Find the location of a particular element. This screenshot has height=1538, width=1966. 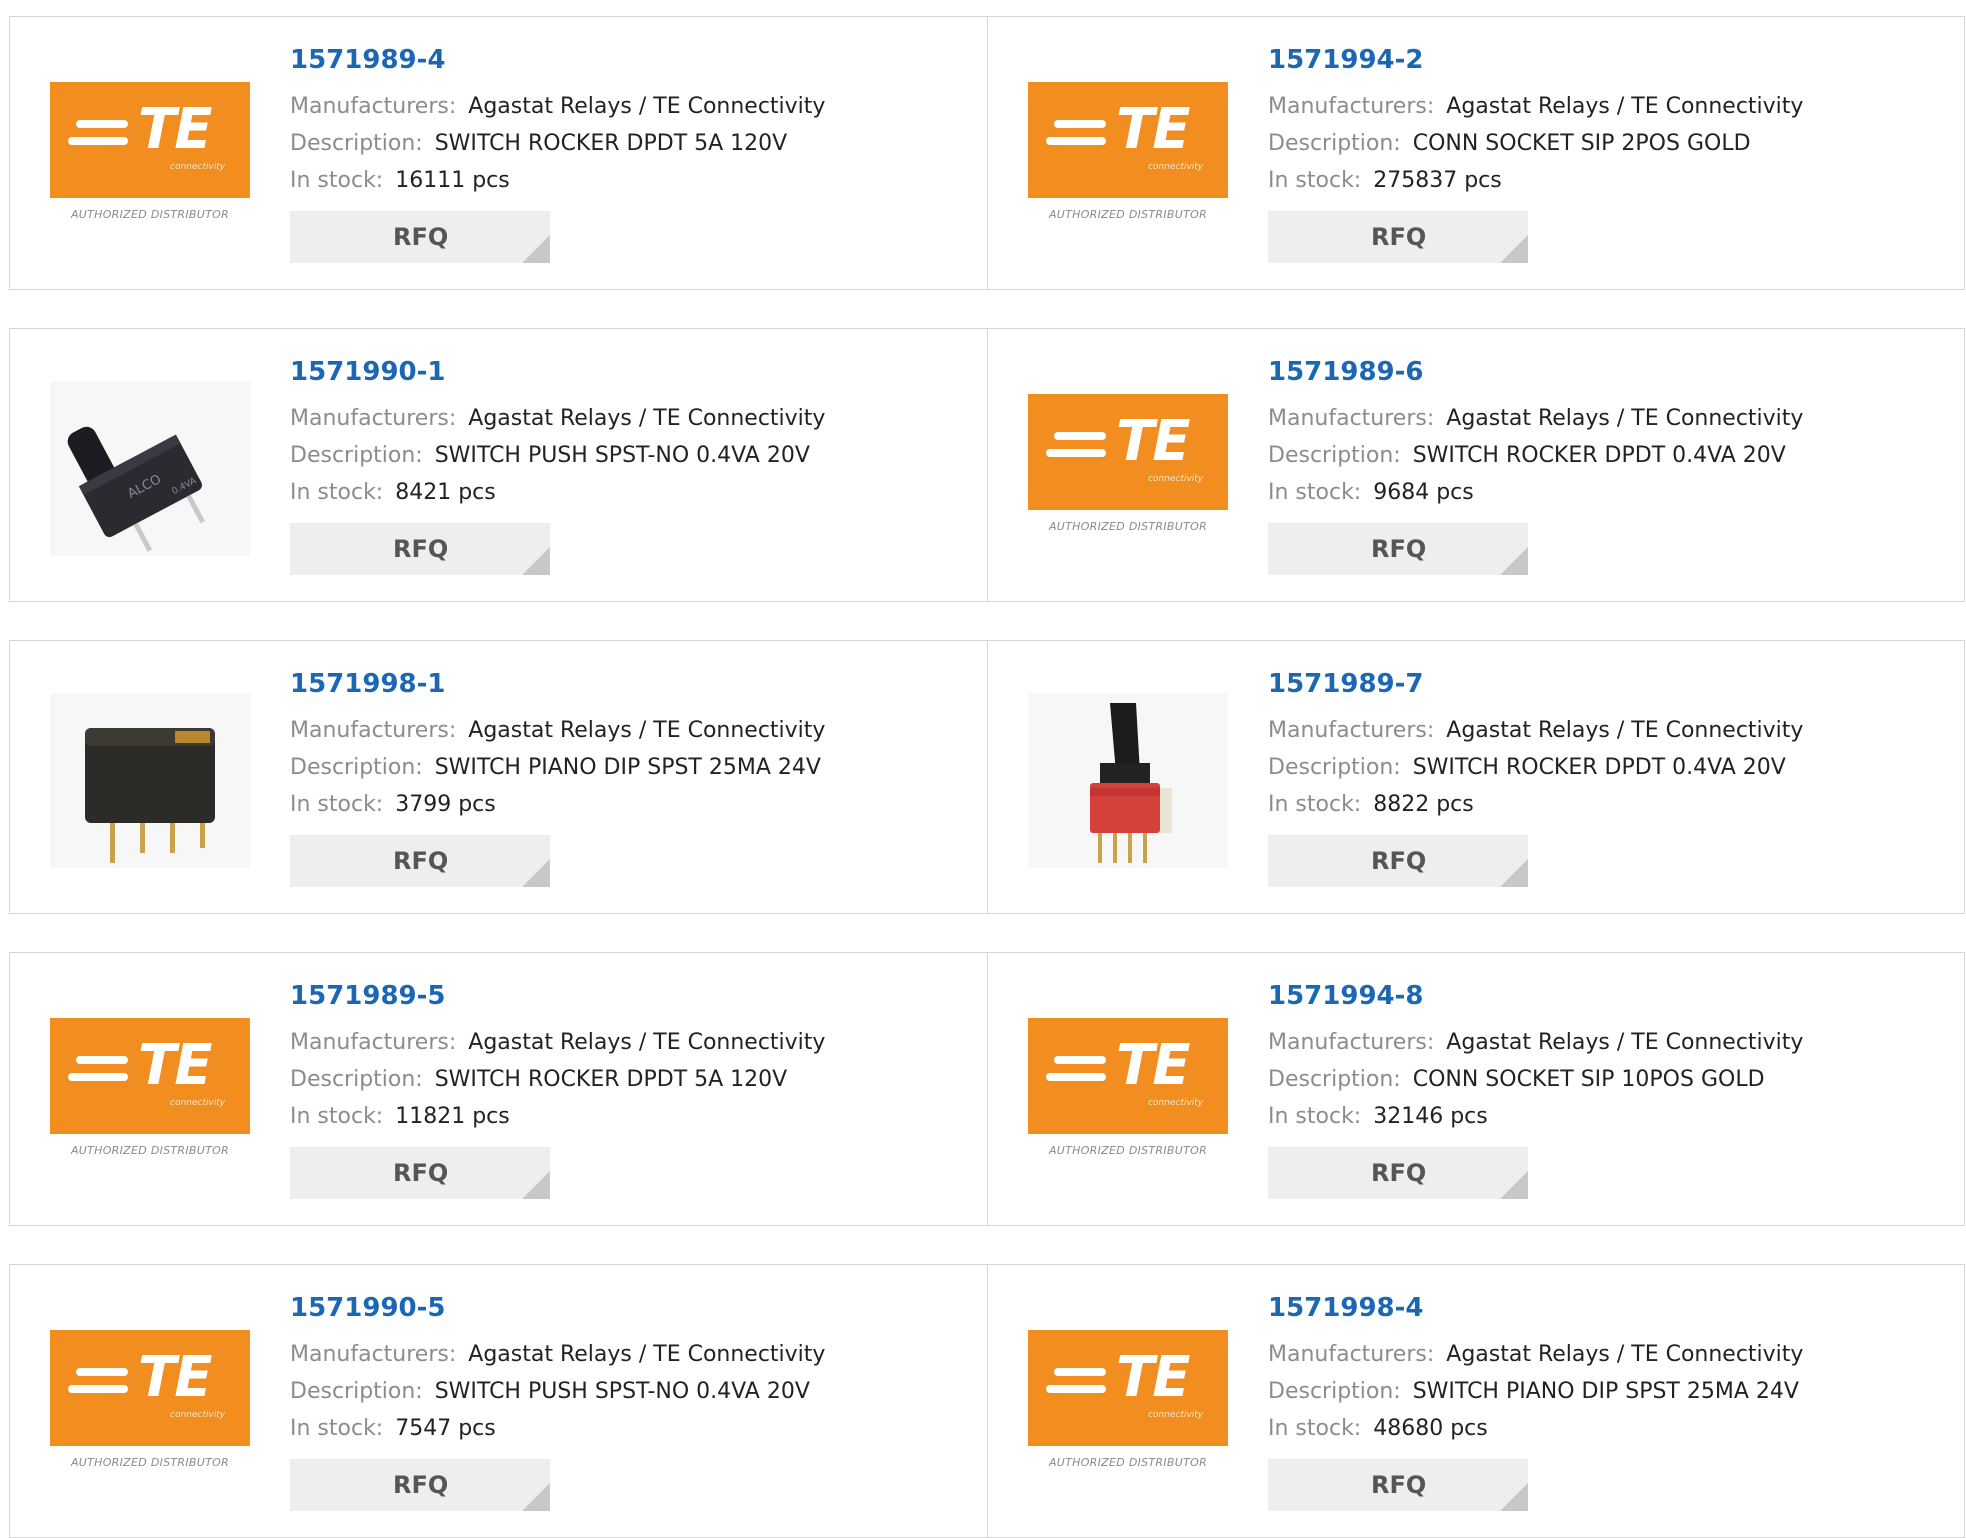

stock-value: 9684 pcs is located at coordinates (1423, 493).